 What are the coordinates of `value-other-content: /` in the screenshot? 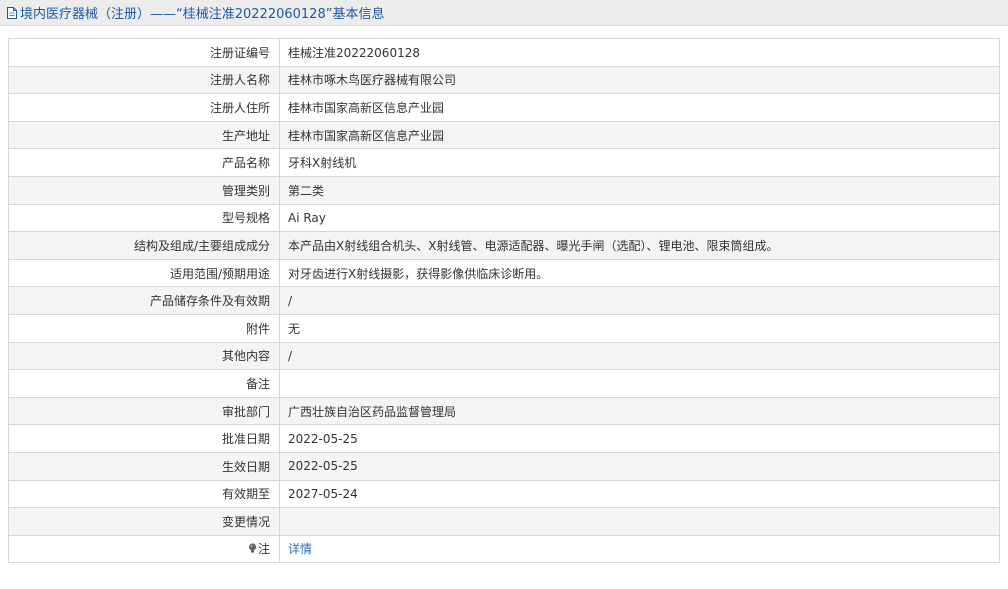 It's located at (639, 356).